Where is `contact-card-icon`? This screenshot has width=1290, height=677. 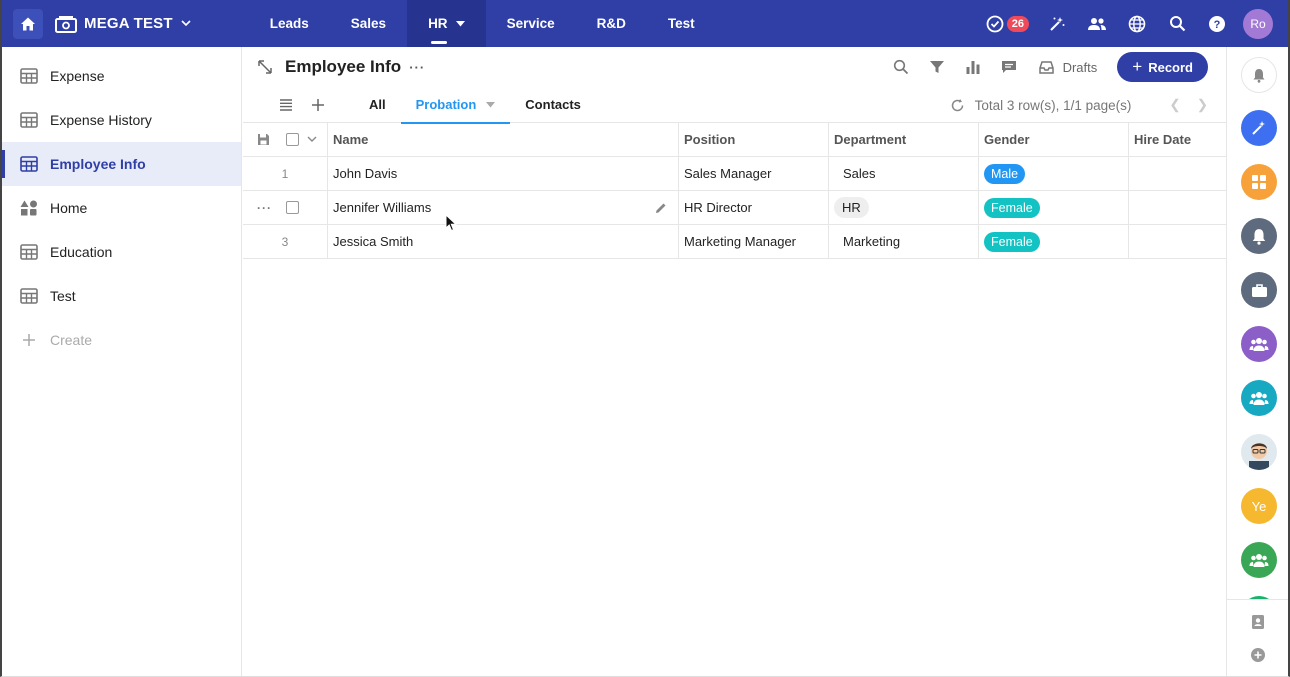 contact-card-icon is located at coordinates (1258, 622).